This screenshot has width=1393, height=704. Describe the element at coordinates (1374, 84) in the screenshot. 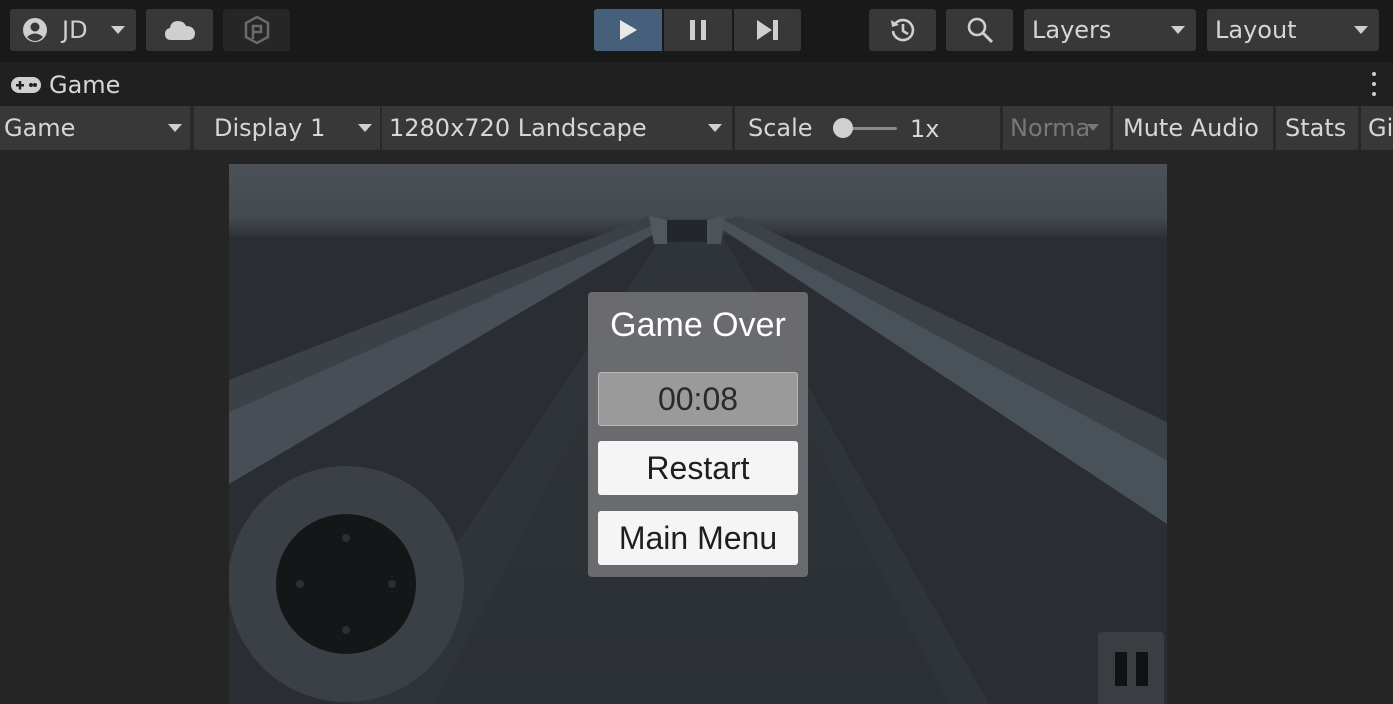

I see `more-options-icon` at that location.